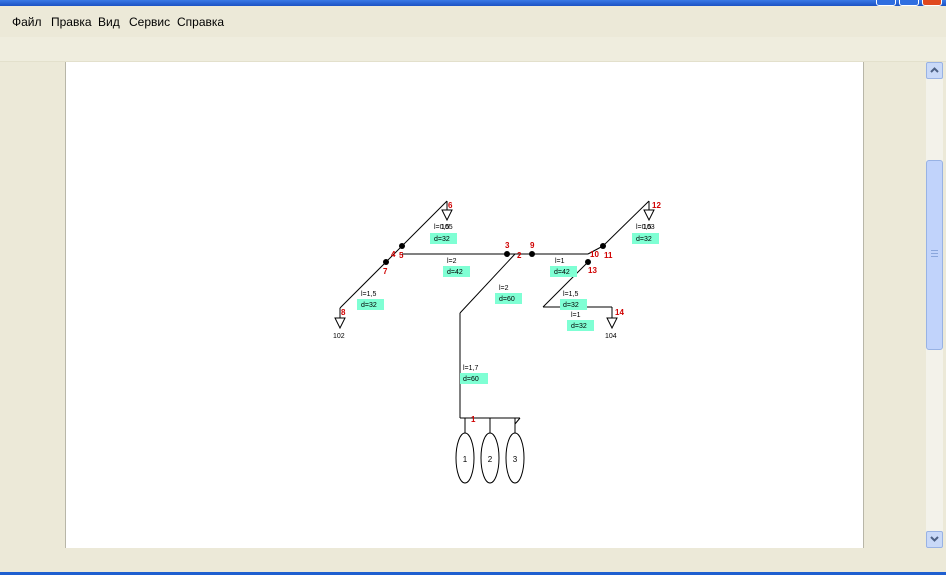  I want to click on seg-11-12-diameter: d=32, so click(644, 239).